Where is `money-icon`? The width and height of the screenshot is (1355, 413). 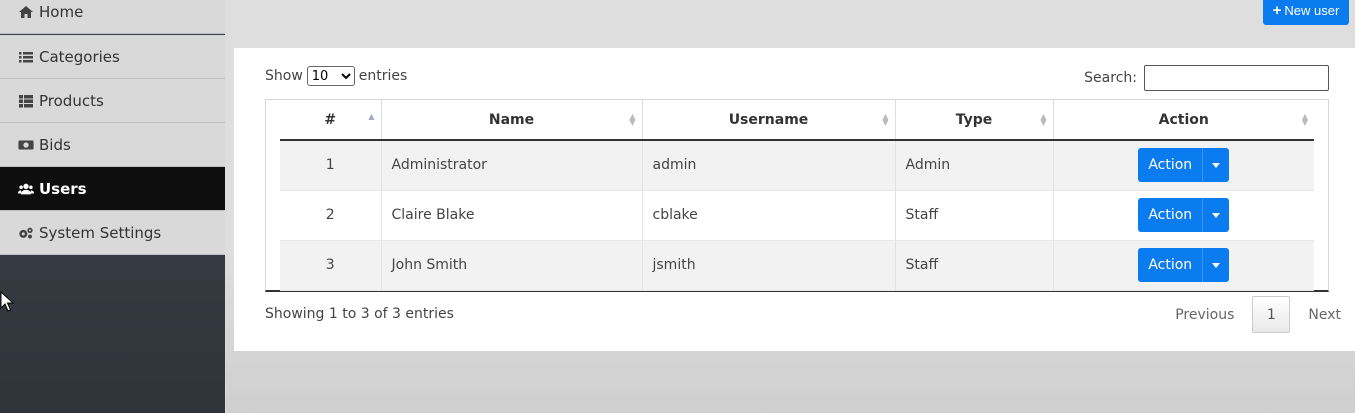 money-icon is located at coordinates (26, 145).